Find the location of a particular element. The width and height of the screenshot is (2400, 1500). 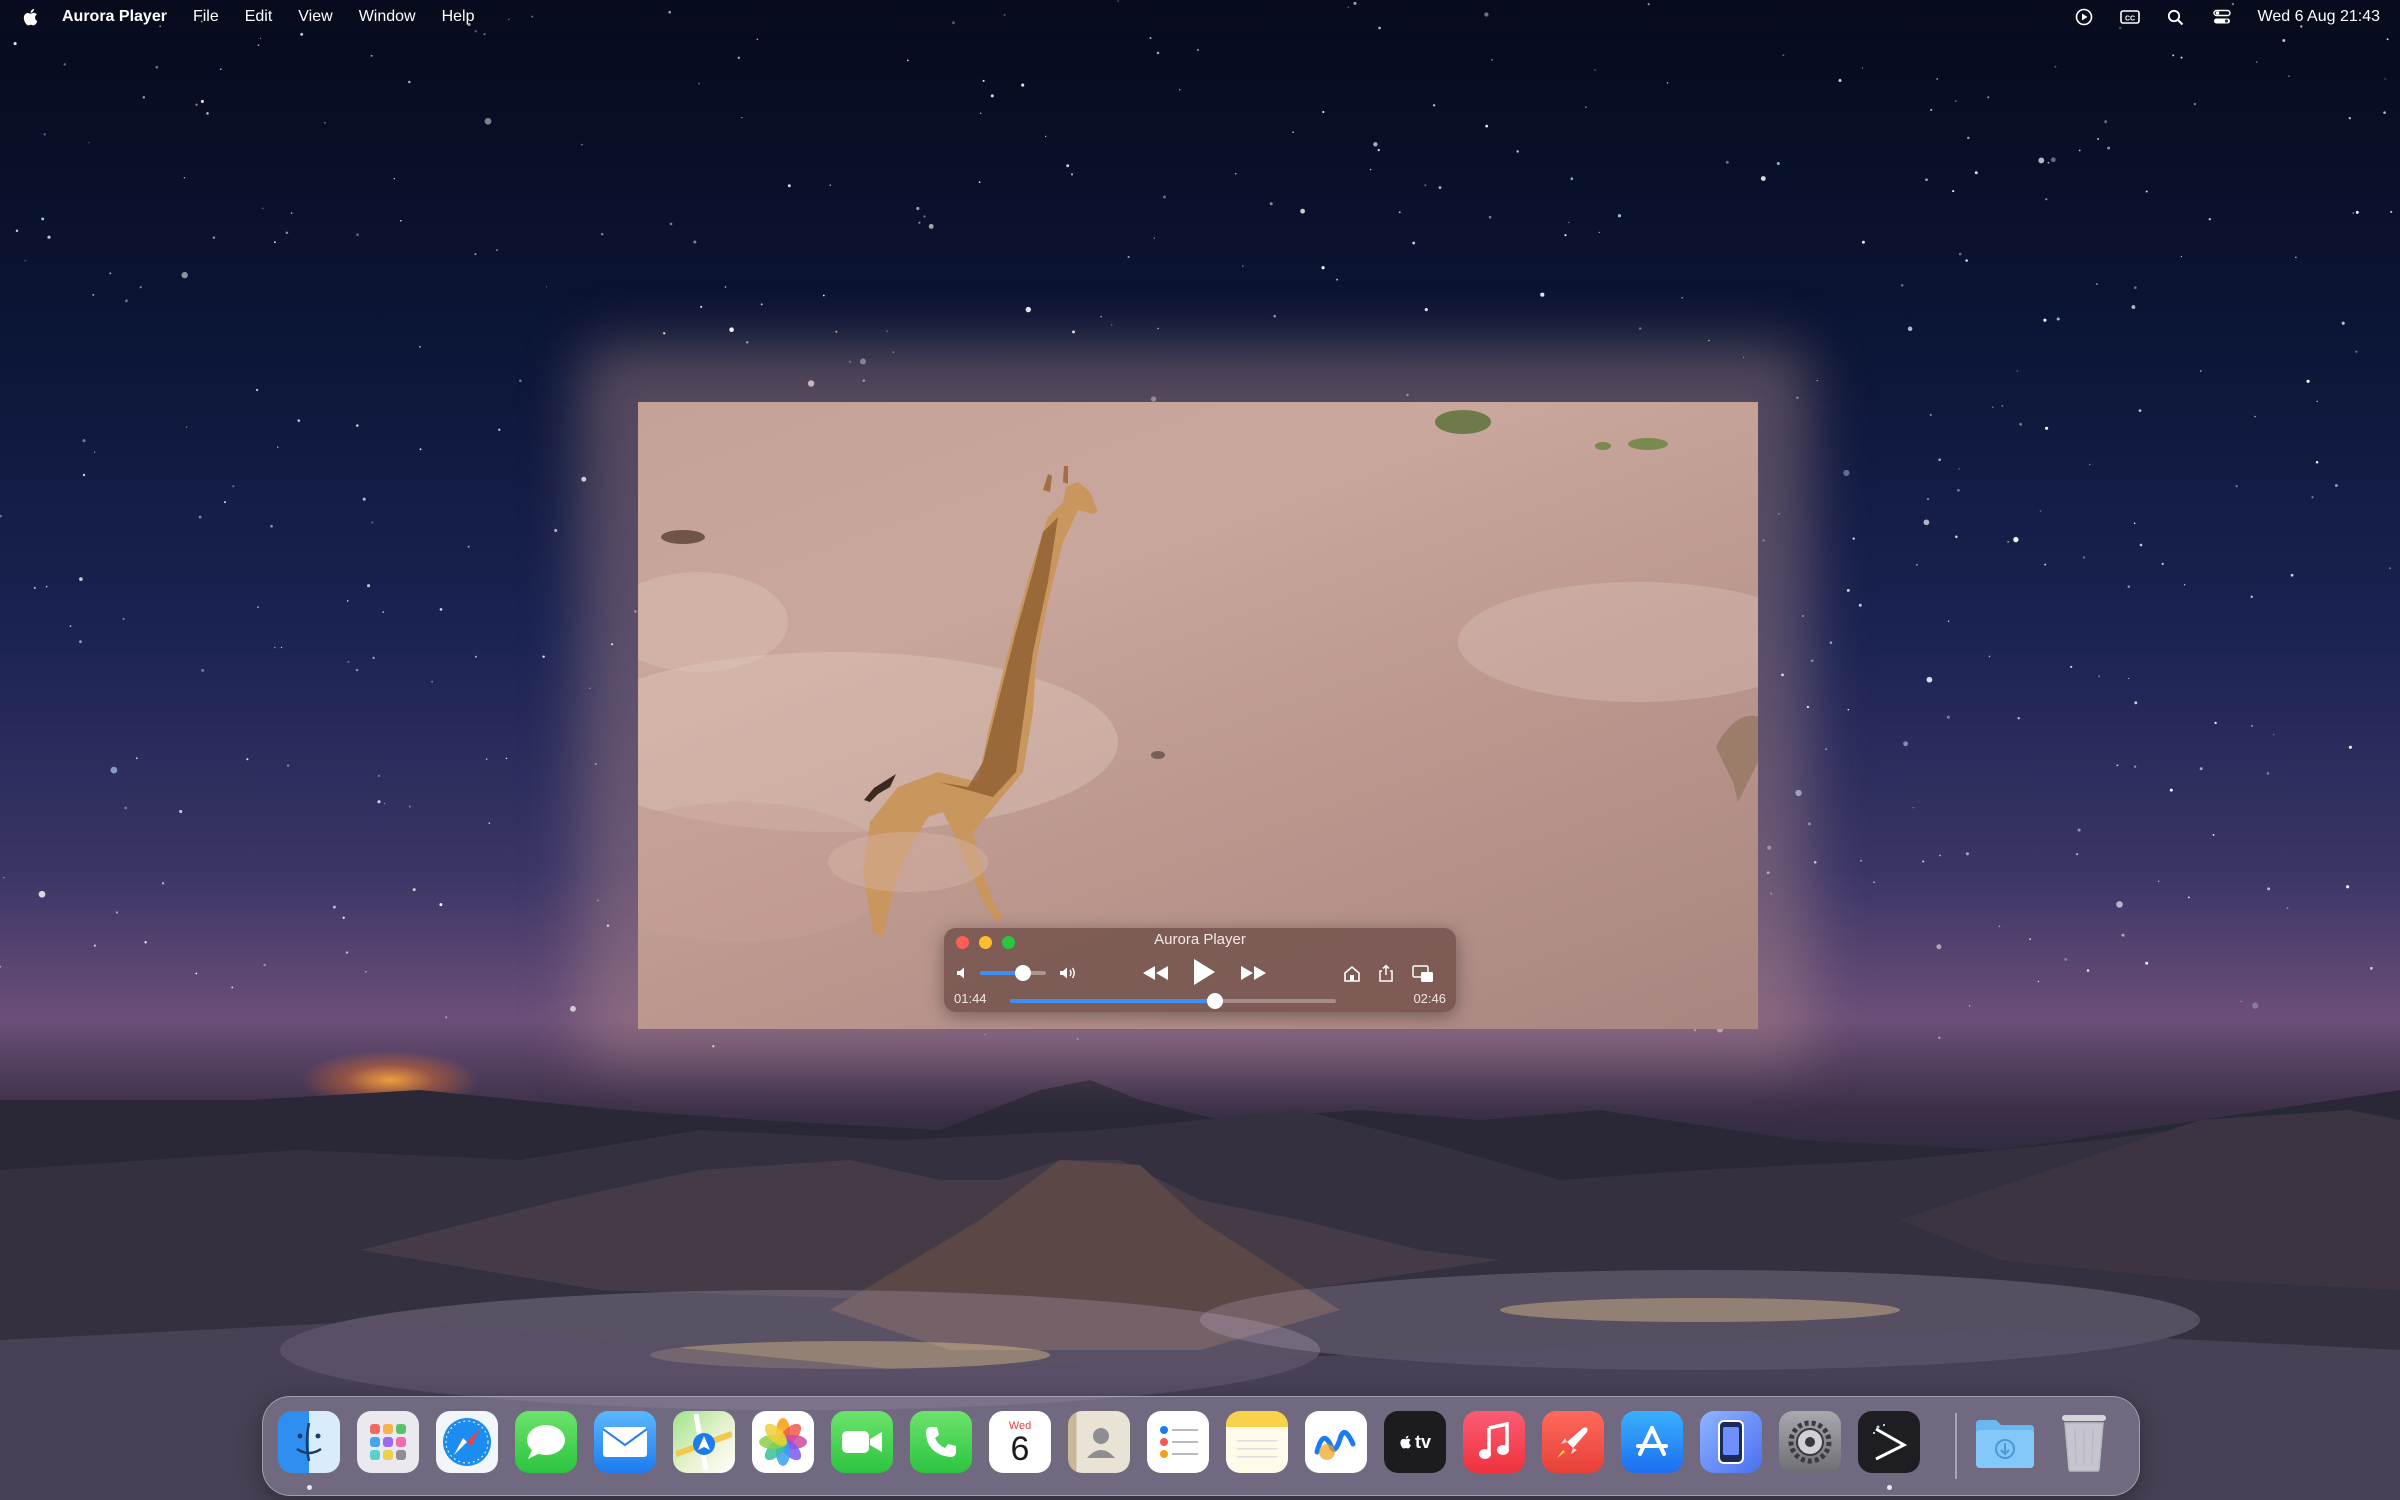

rewind-button is located at coordinates (1155, 973).